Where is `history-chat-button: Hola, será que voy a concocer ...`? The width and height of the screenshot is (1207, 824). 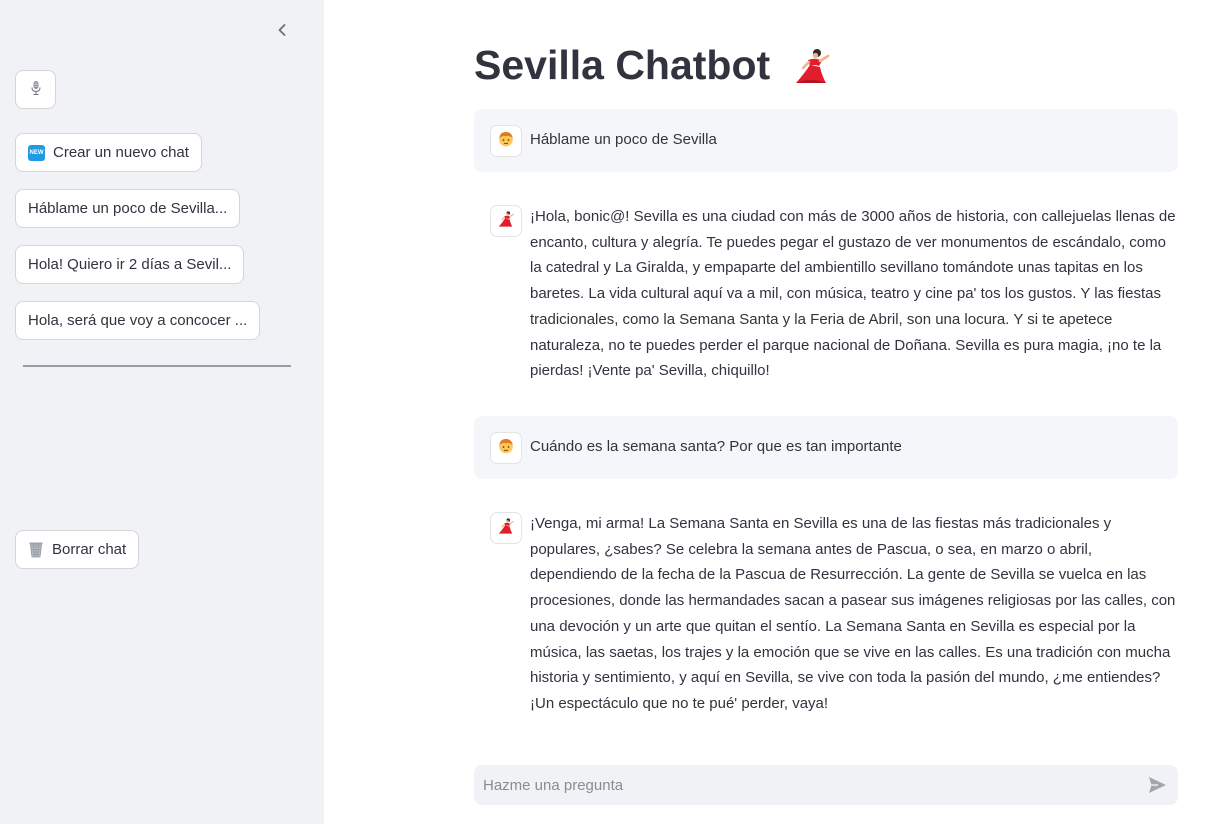 history-chat-button: Hola, será que voy a concocer ... is located at coordinates (138, 320).